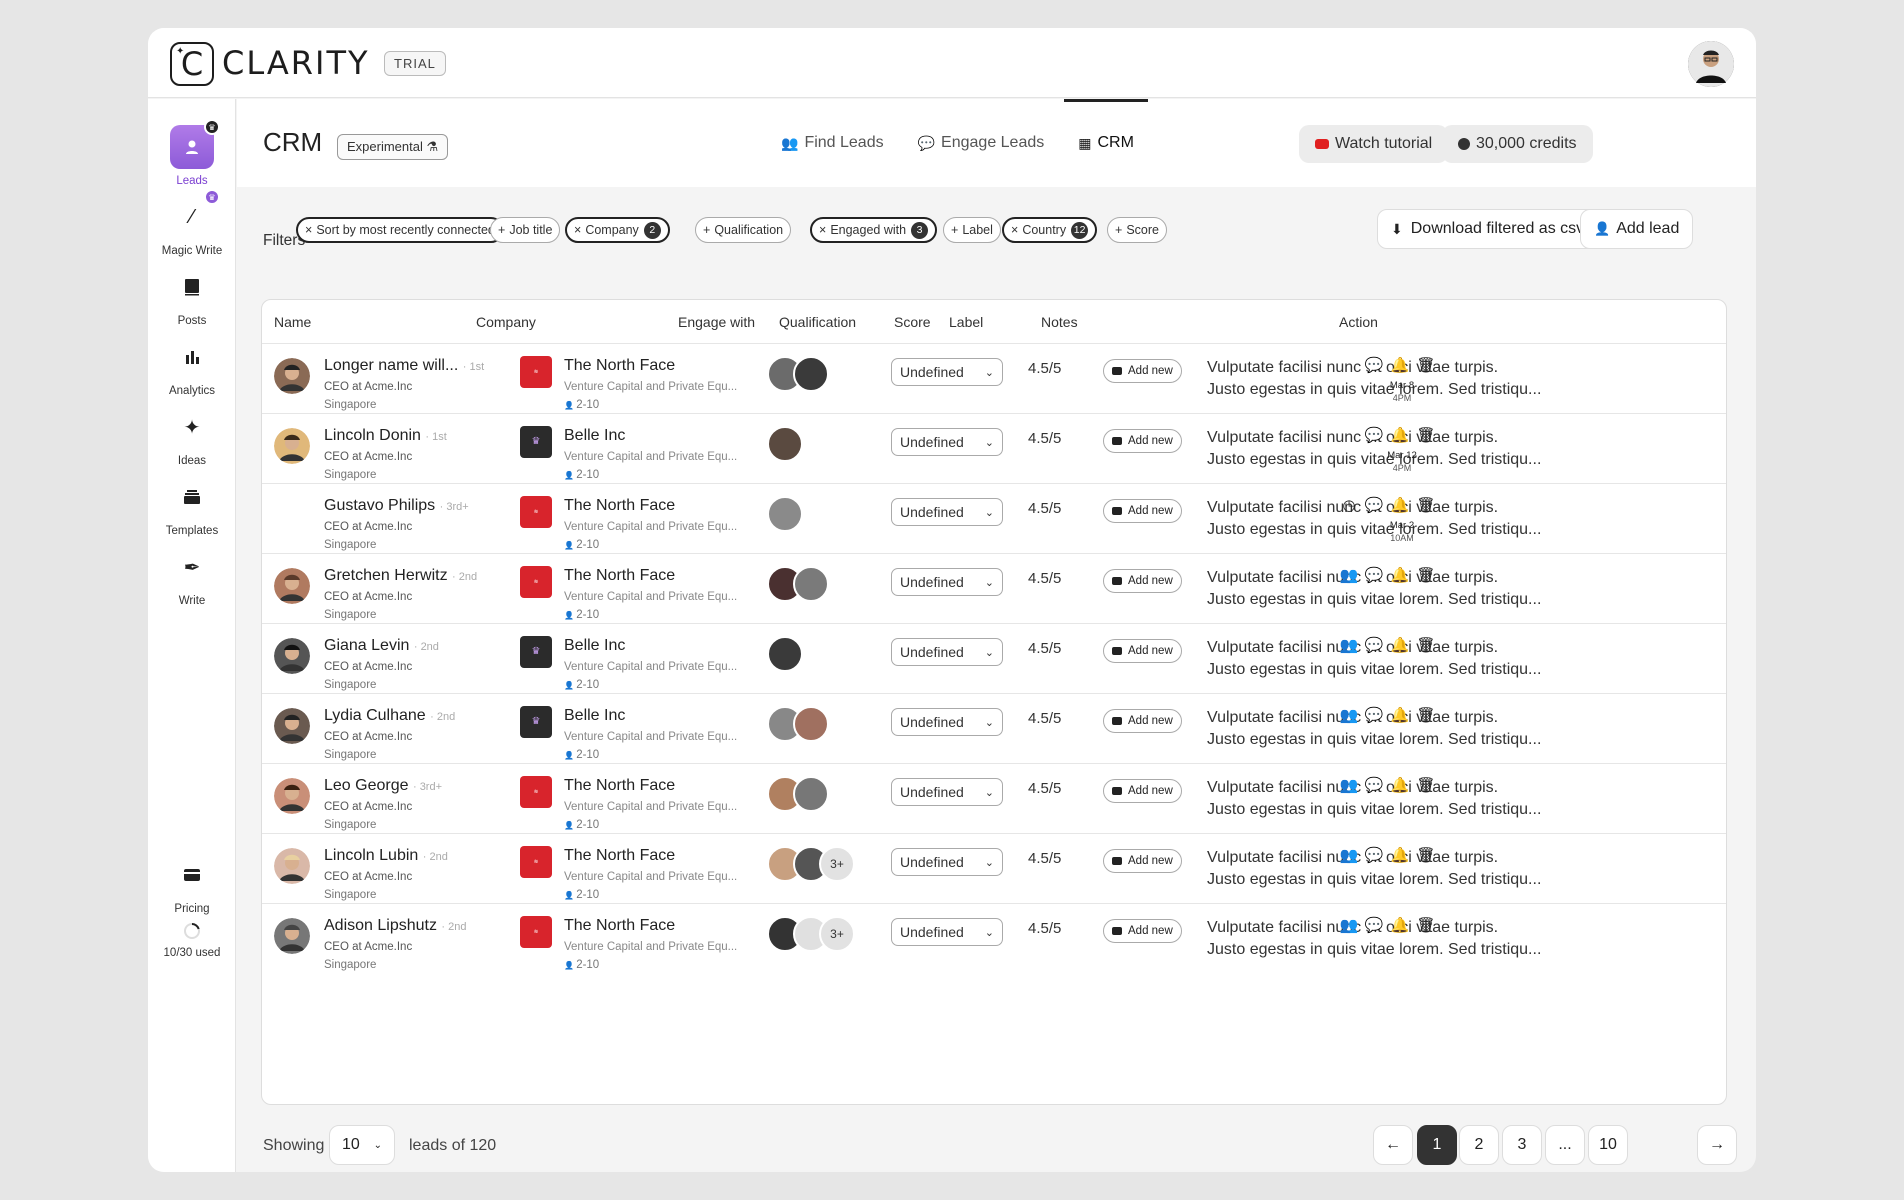 The width and height of the screenshot is (1904, 1200). What do you see at coordinates (1608, 1145) in the screenshot?
I see `page-button: 10` at bounding box center [1608, 1145].